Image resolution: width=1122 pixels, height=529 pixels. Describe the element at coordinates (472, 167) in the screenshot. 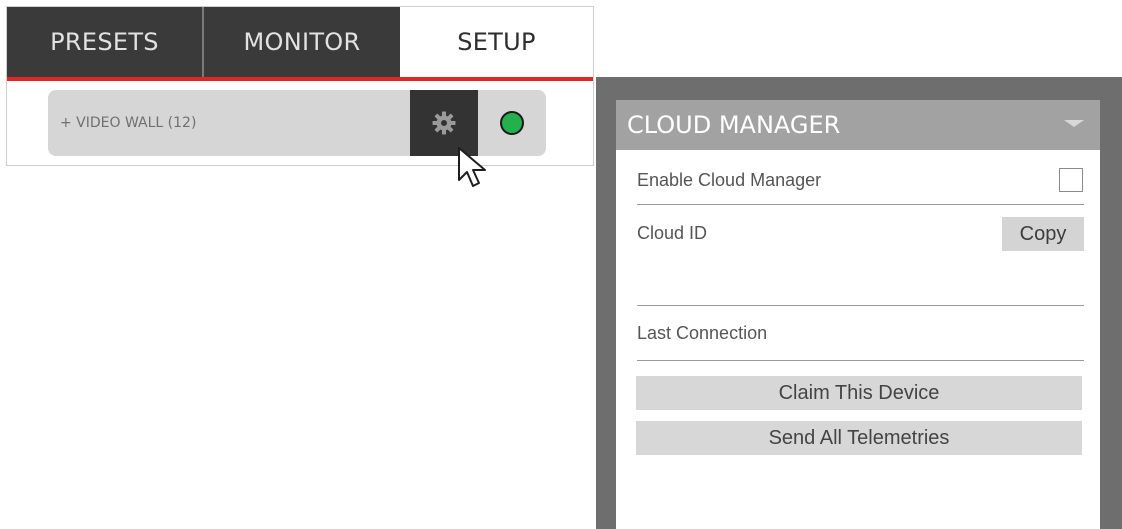

I see `mouse-cursor-icon` at that location.